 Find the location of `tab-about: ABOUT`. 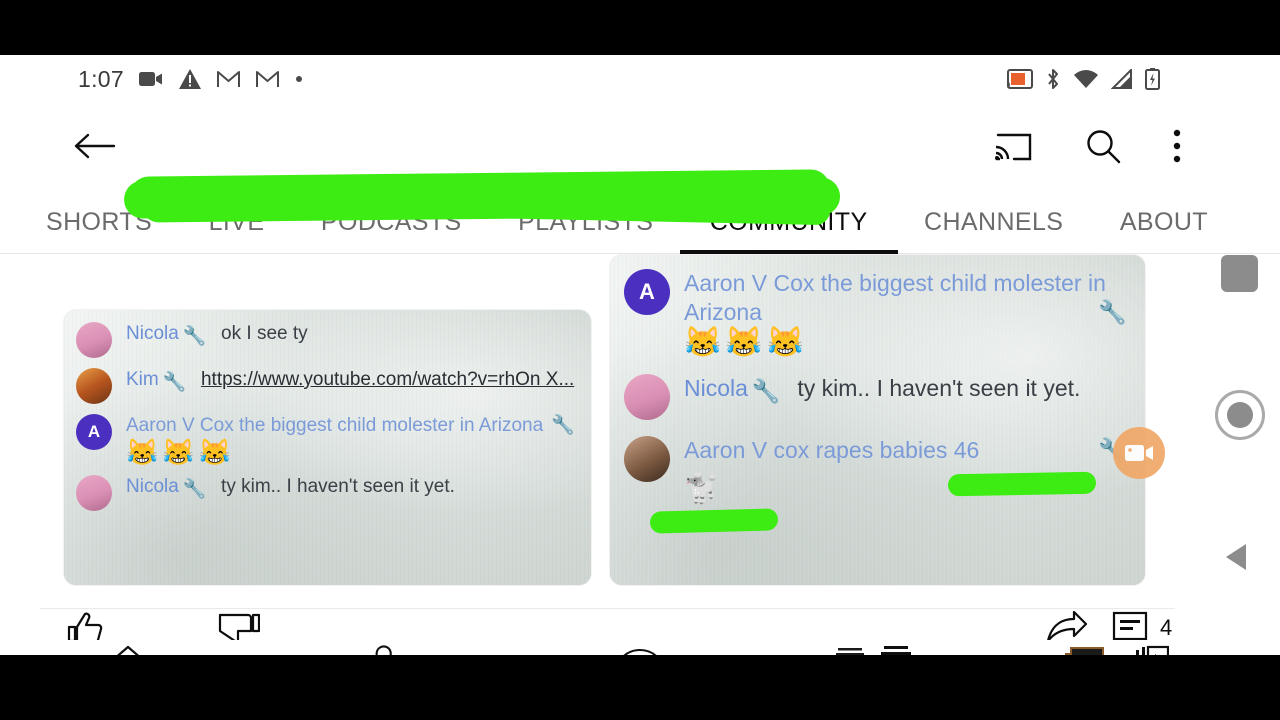

tab-about: ABOUT is located at coordinates (1164, 230).